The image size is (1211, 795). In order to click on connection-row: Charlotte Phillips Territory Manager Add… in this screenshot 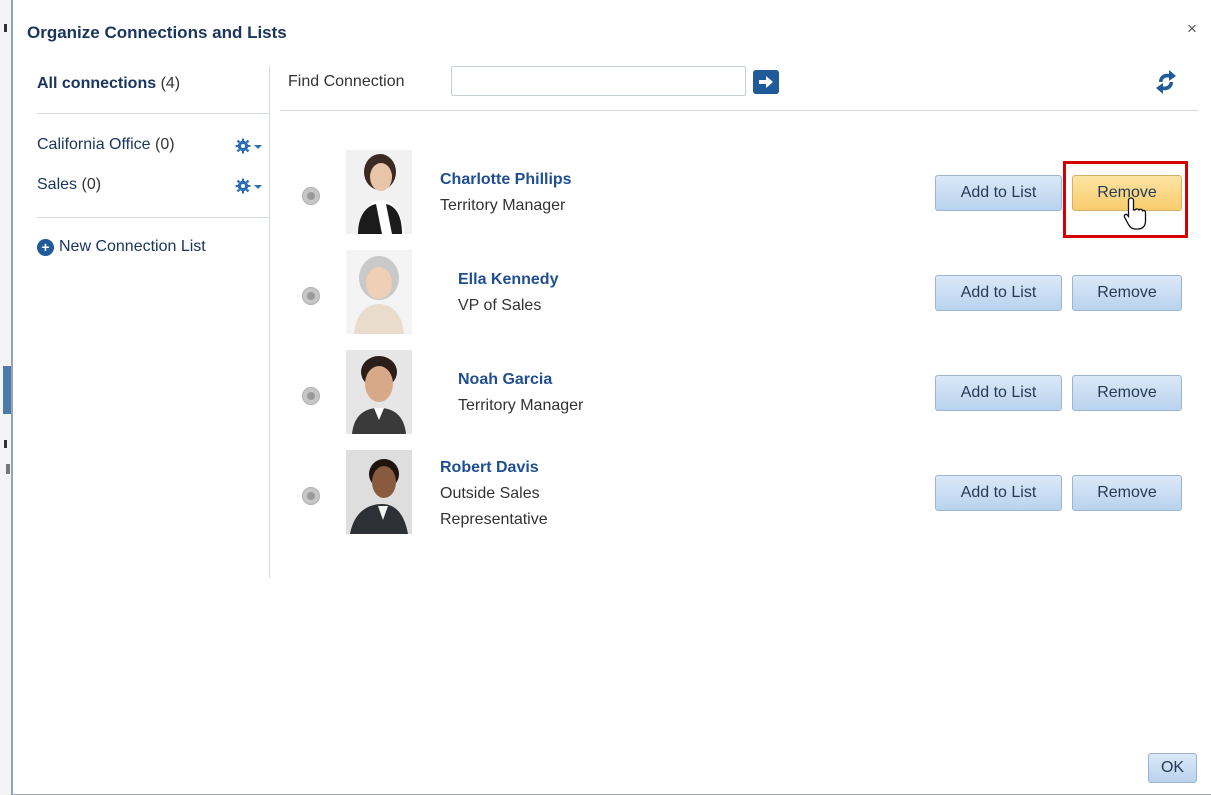, I will do `click(739, 195)`.